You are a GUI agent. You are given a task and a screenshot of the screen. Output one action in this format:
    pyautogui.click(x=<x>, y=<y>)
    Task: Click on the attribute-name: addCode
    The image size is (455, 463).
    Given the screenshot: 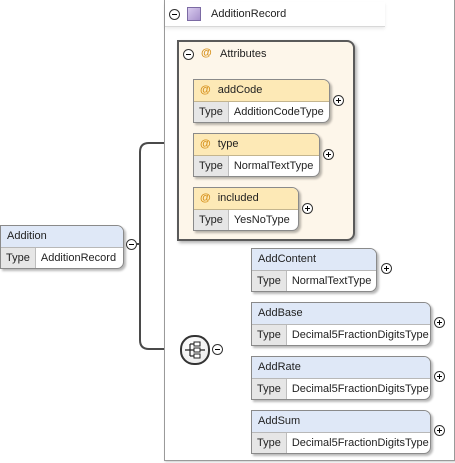 What is the action you would take?
    pyautogui.click(x=240, y=90)
    